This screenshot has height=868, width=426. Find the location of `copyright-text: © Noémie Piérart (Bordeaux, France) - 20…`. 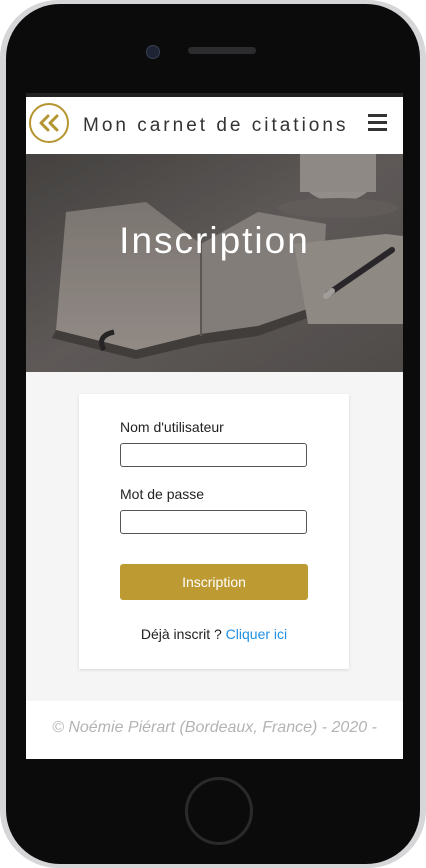

copyright-text: © Noémie Piérart (Bordeaux, France) - 20… is located at coordinates (214, 727).